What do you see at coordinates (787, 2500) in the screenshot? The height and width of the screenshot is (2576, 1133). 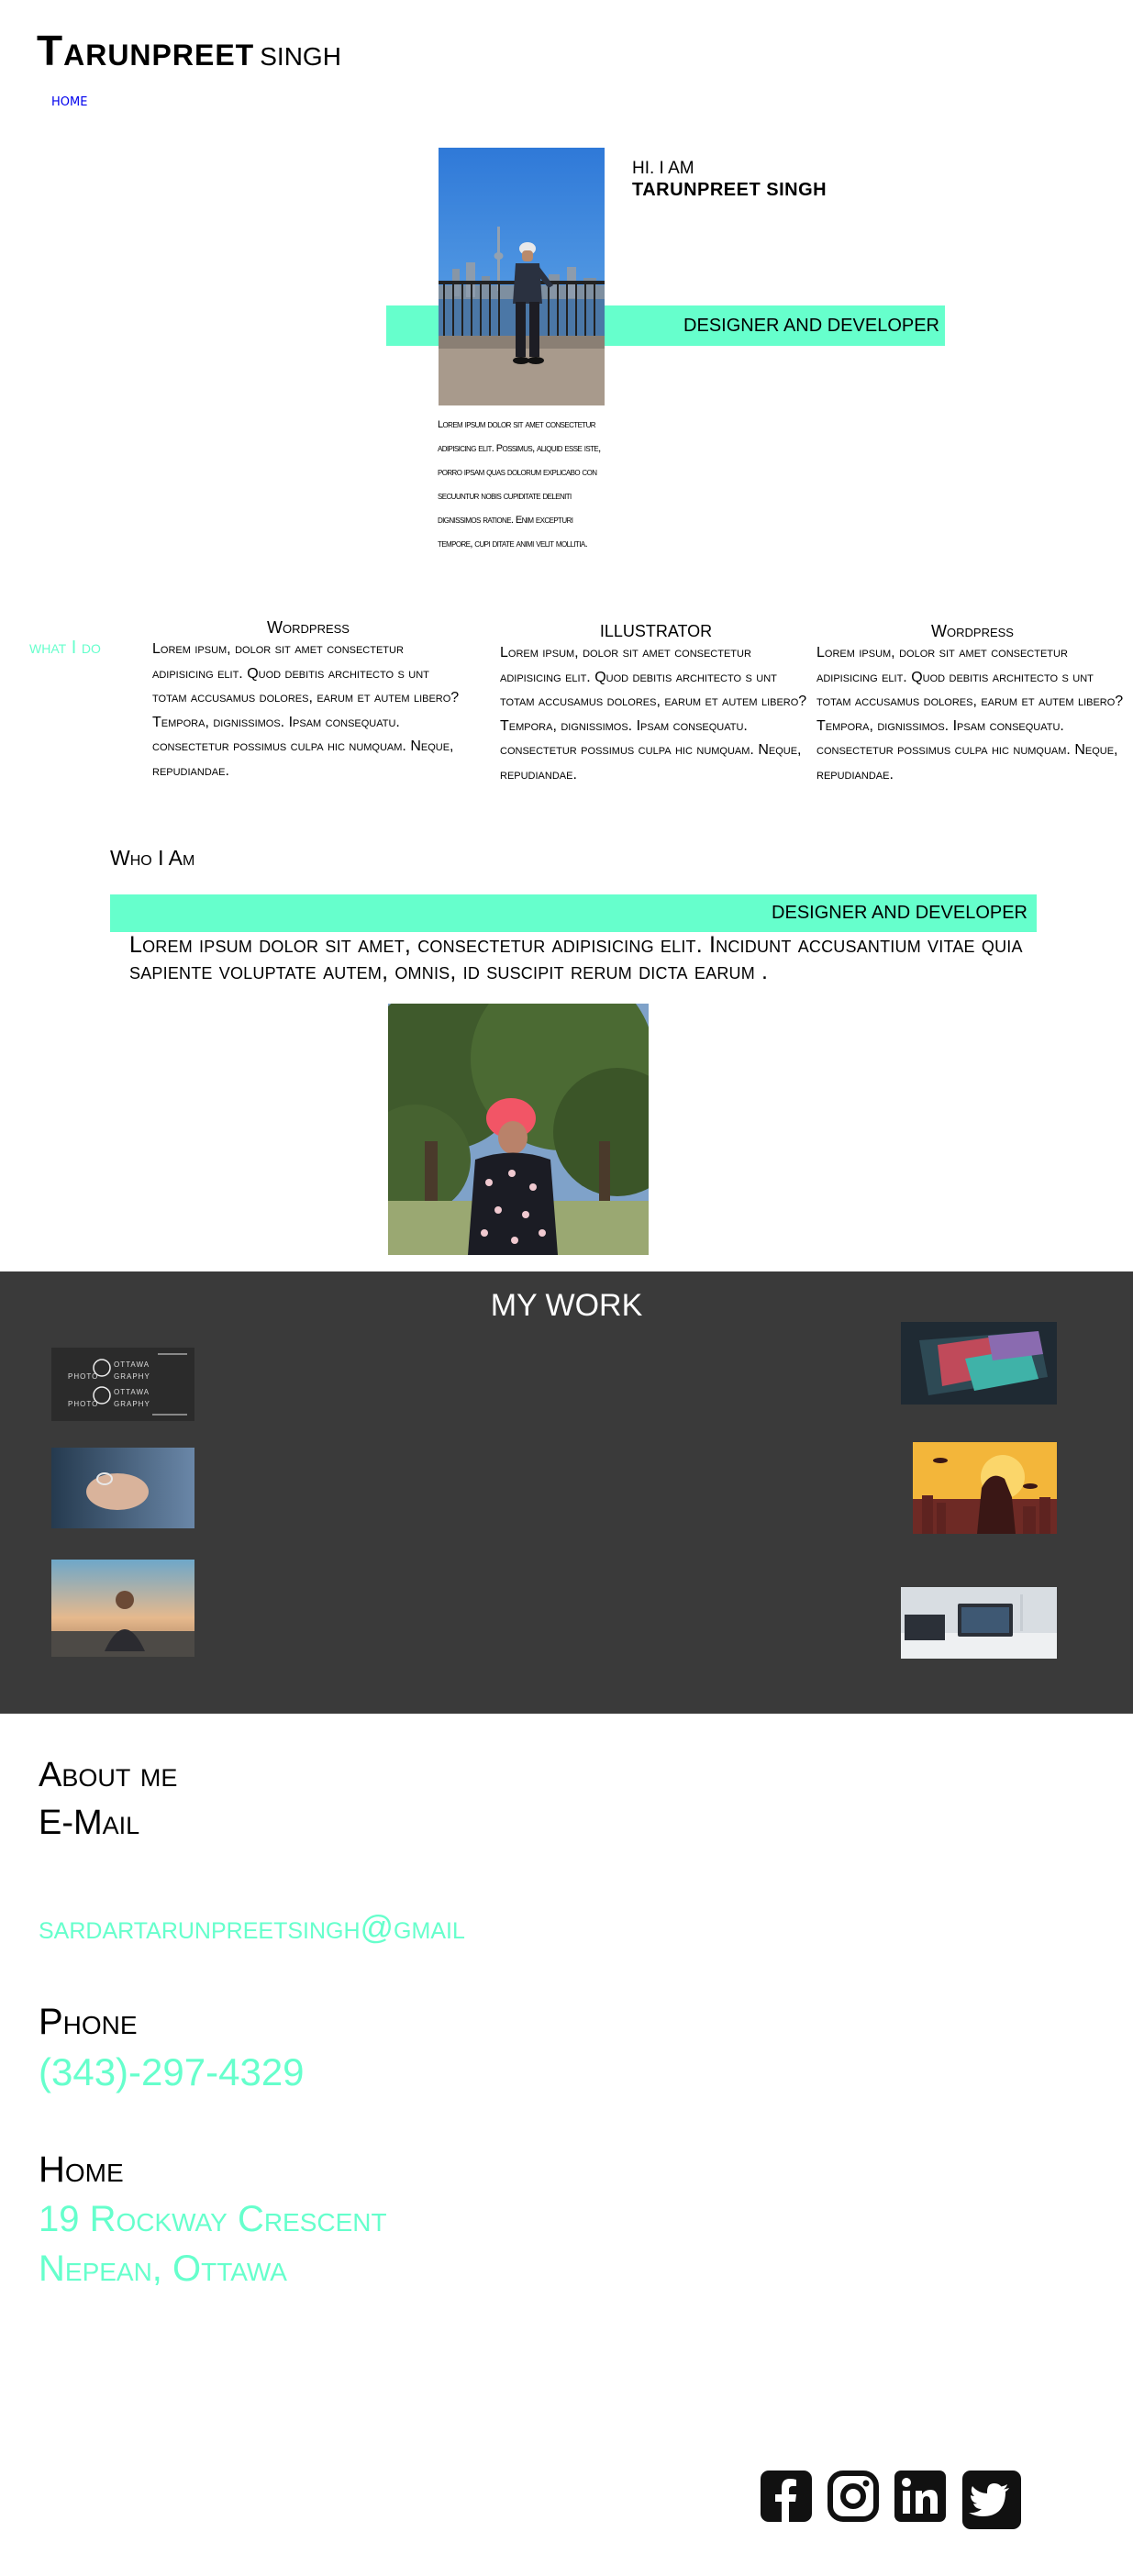 I see `facebook-icon` at bounding box center [787, 2500].